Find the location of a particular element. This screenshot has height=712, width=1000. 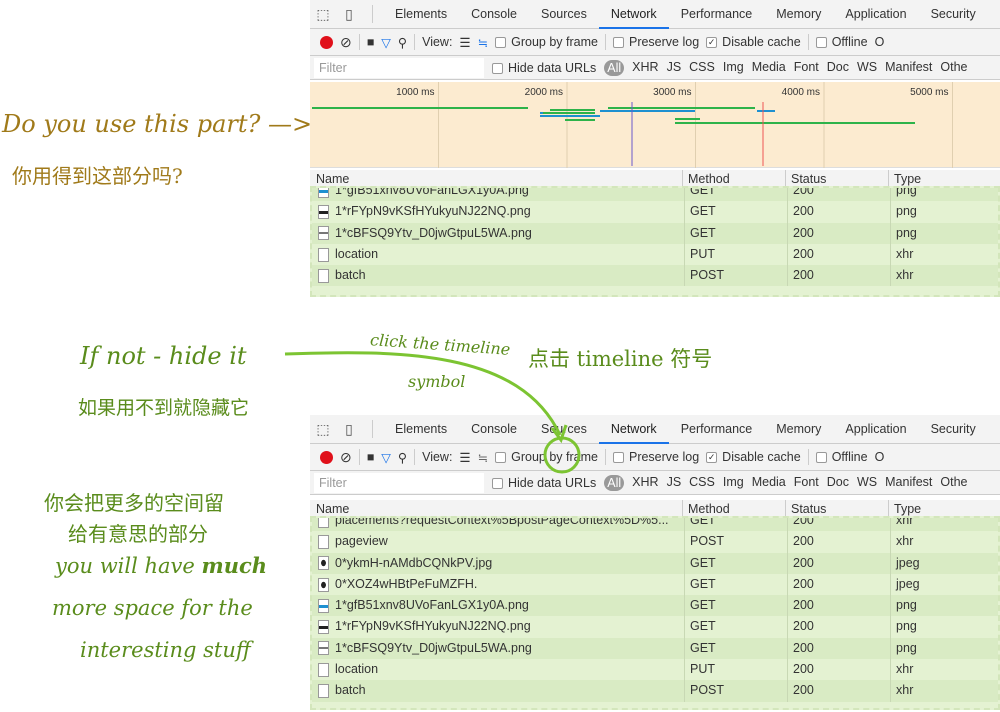

highlight-circle-icon is located at coordinates (562, 455).